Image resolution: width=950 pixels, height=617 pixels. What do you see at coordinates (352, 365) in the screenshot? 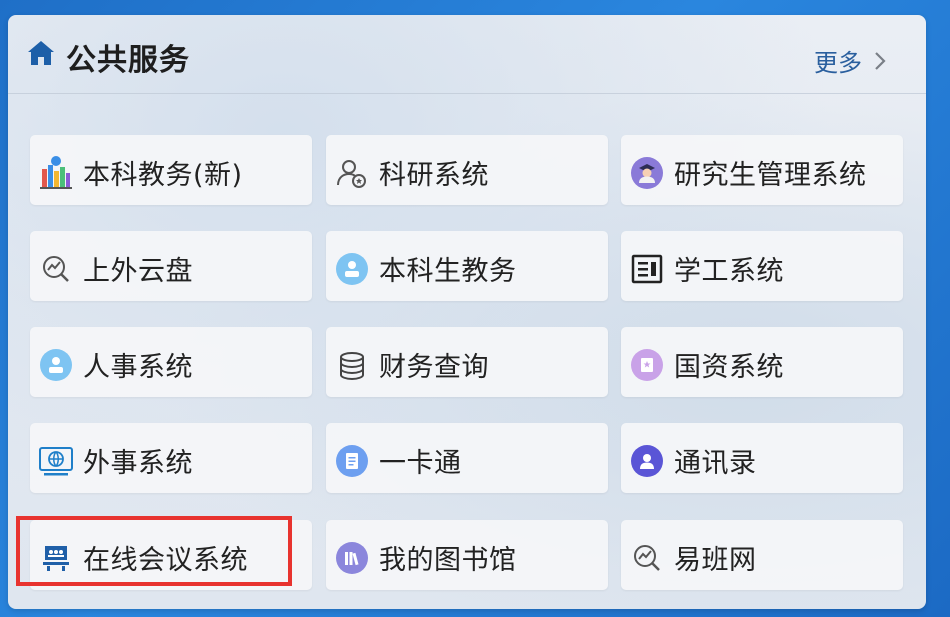
I see `coin-stack-icon` at bounding box center [352, 365].